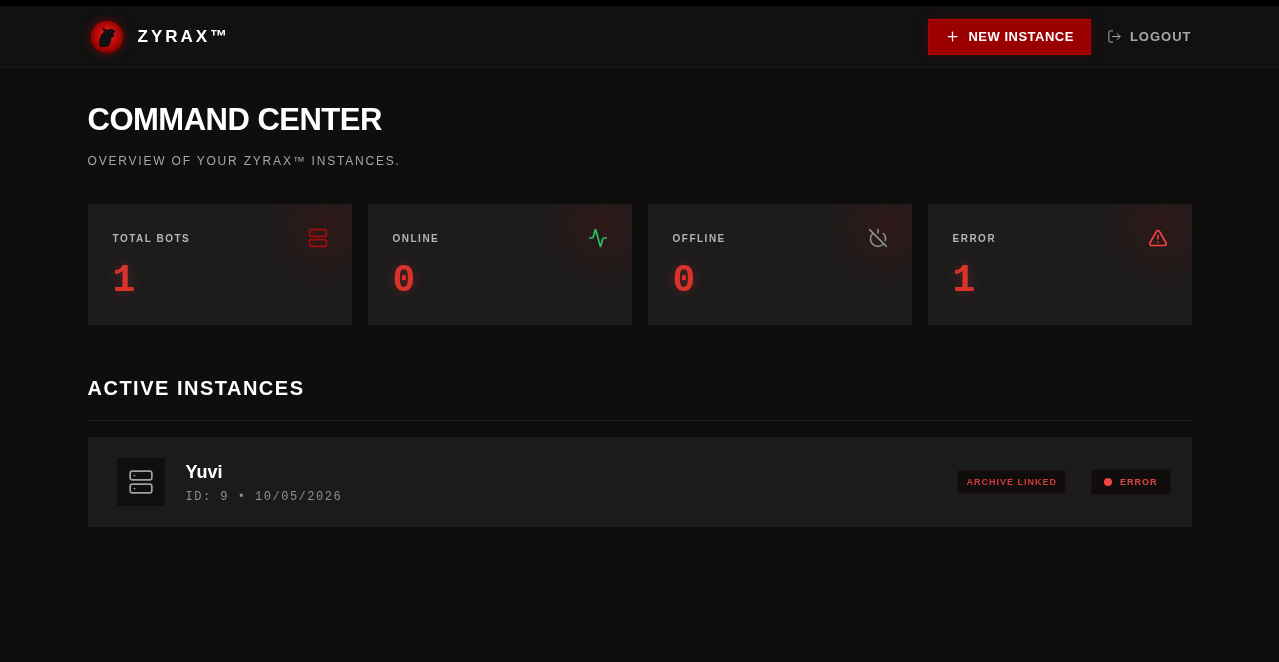 The image size is (1279, 662). What do you see at coordinates (639, 482) in the screenshot?
I see `instance-card: Yuvi ID: 9 • 10/05/2026 ARCHIVE LINKED ERROR` at bounding box center [639, 482].